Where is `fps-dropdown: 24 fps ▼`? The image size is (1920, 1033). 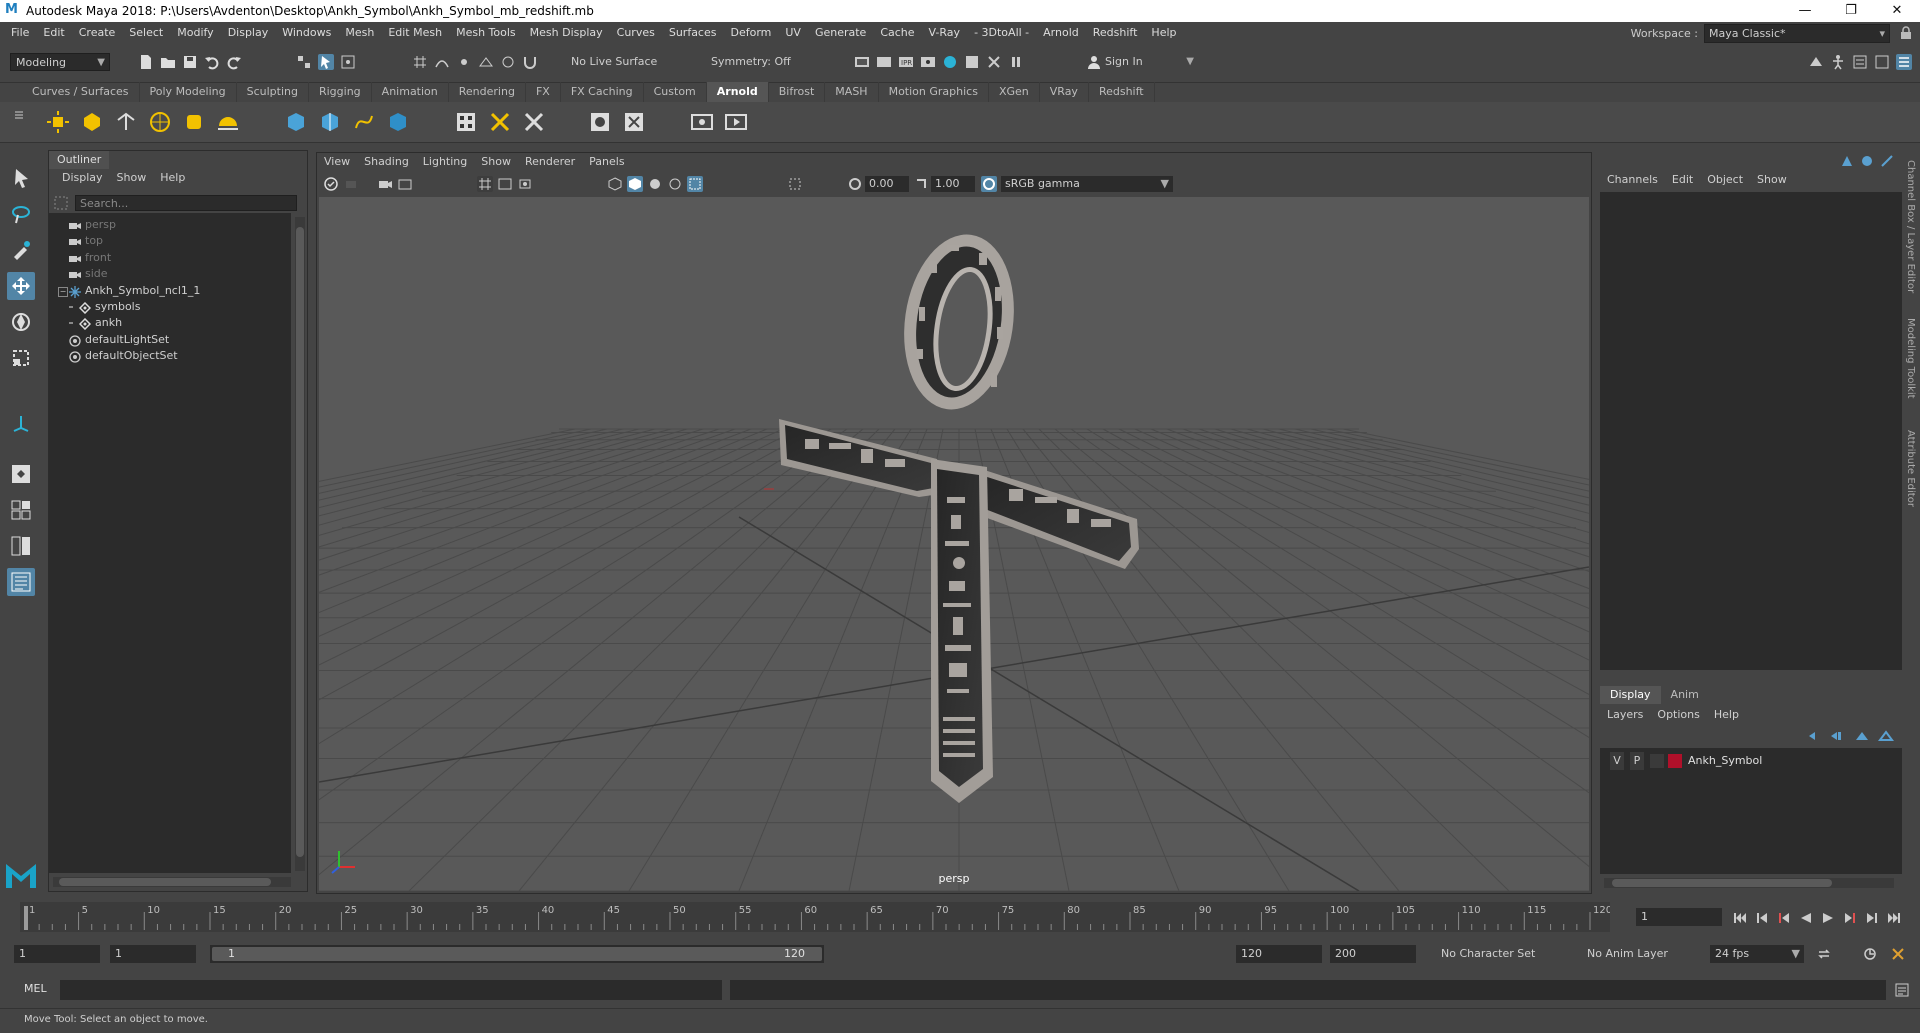 fps-dropdown: 24 fps ▼ is located at coordinates (1757, 954).